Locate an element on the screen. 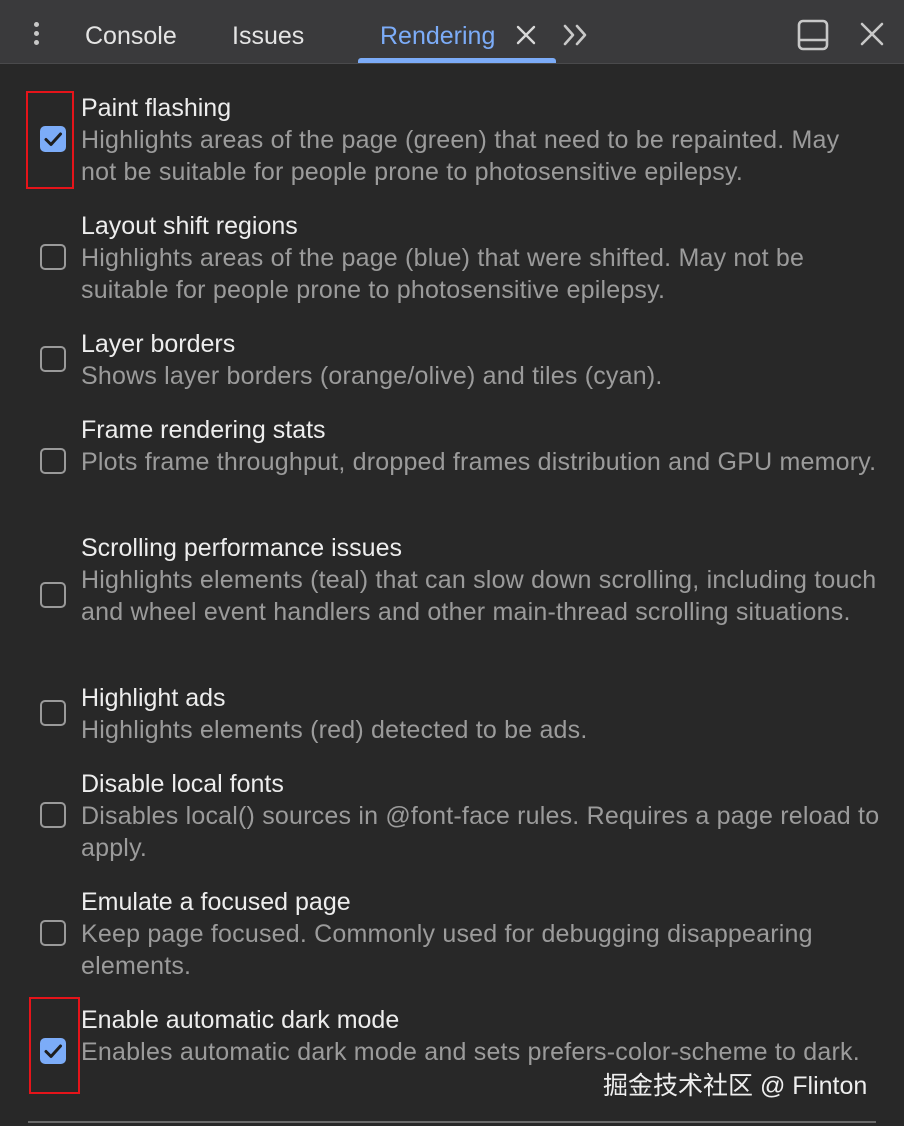 The width and height of the screenshot is (904, 1126). option-title: Disable local fonts is located at coordinates (182, 784).